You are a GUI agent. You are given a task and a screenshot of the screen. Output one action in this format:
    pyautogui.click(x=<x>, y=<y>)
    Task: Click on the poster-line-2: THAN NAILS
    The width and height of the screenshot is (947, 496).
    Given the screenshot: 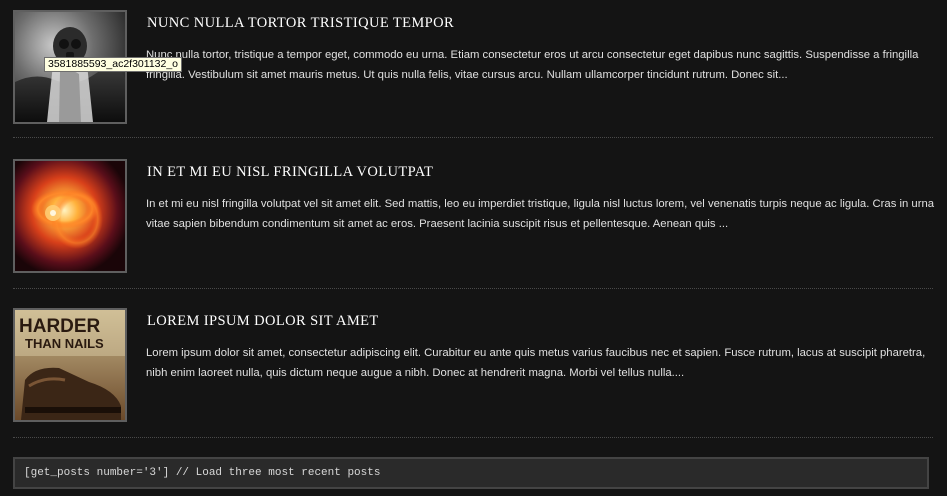 What is the action you would take?
    pyautogui.click(x=64, y=343)
    